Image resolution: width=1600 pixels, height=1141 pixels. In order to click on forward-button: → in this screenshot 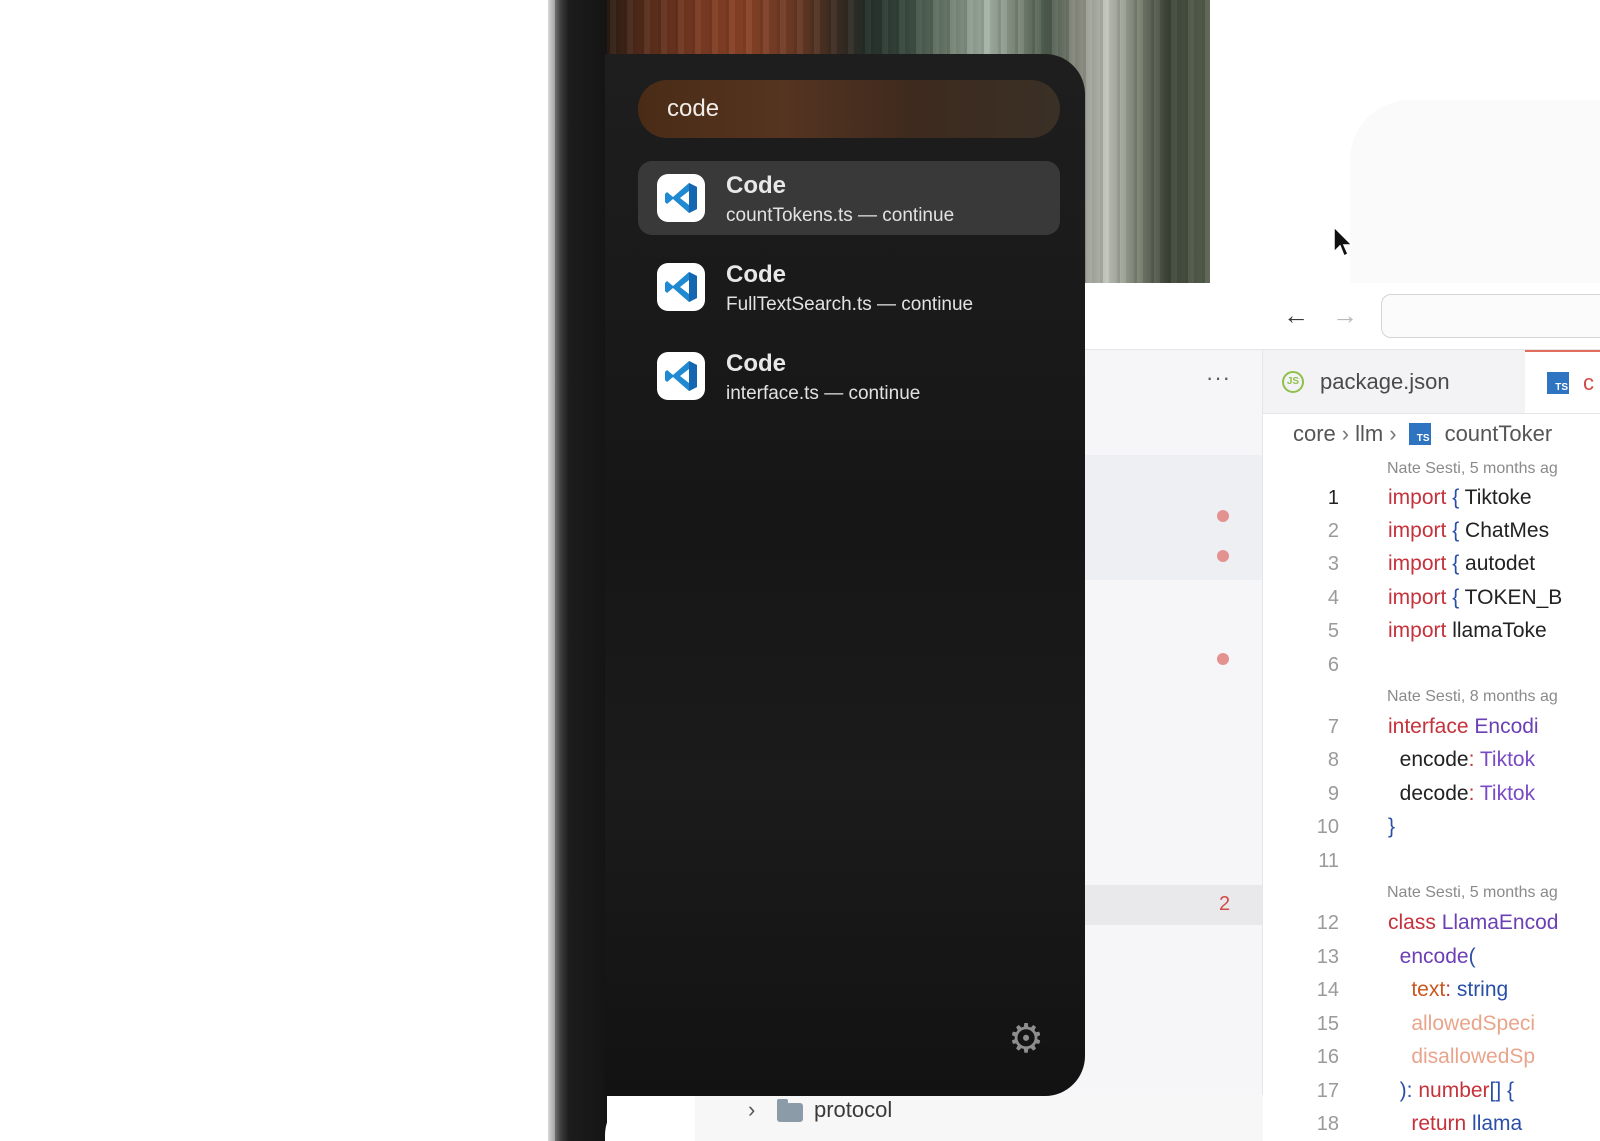, I will do `click(1345, 315)`.